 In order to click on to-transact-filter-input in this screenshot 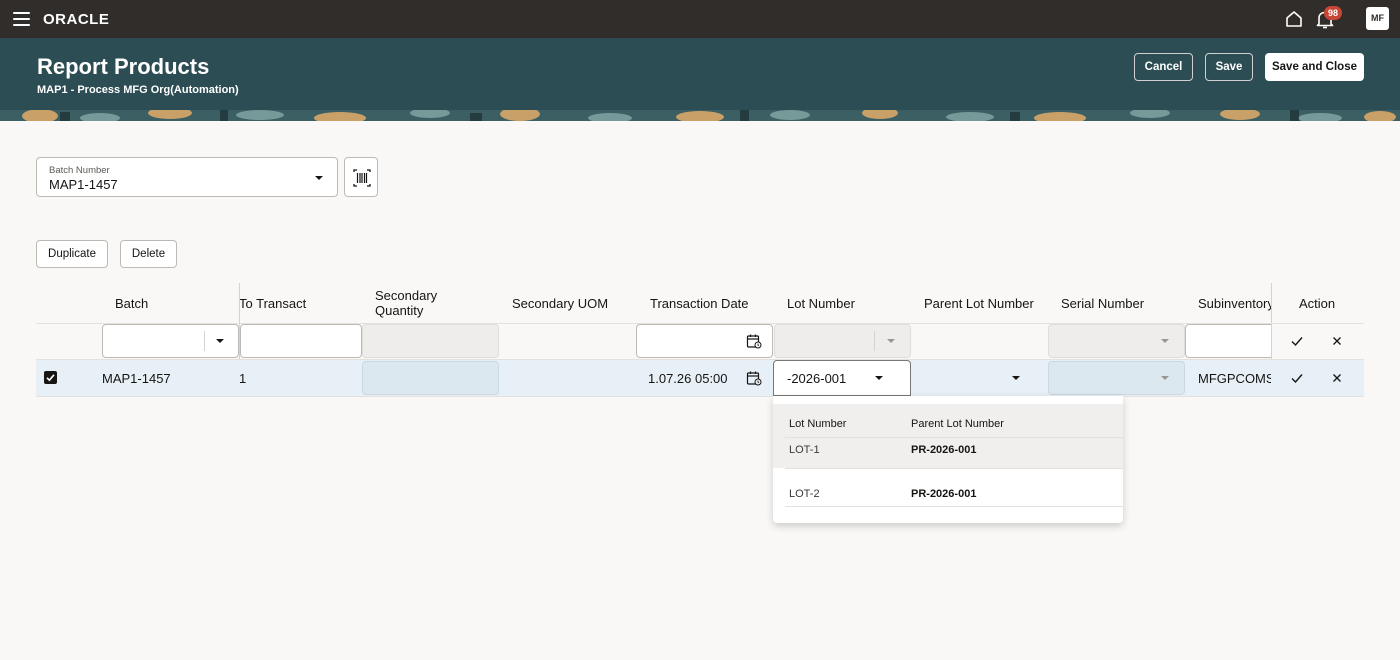, I will do `click(301, 341)`.